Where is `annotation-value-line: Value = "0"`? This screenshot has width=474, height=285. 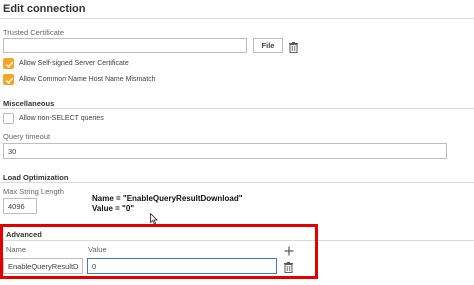
annotation-value-line: Value = "0" is located at coordinates (113, 208).